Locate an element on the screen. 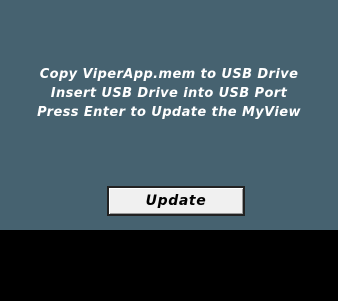 Image resolution: width=338 pixels, height=301 pixels. instruction-line-insert: Insert USB Drive into USB Port is located at coordinates (169, 93).